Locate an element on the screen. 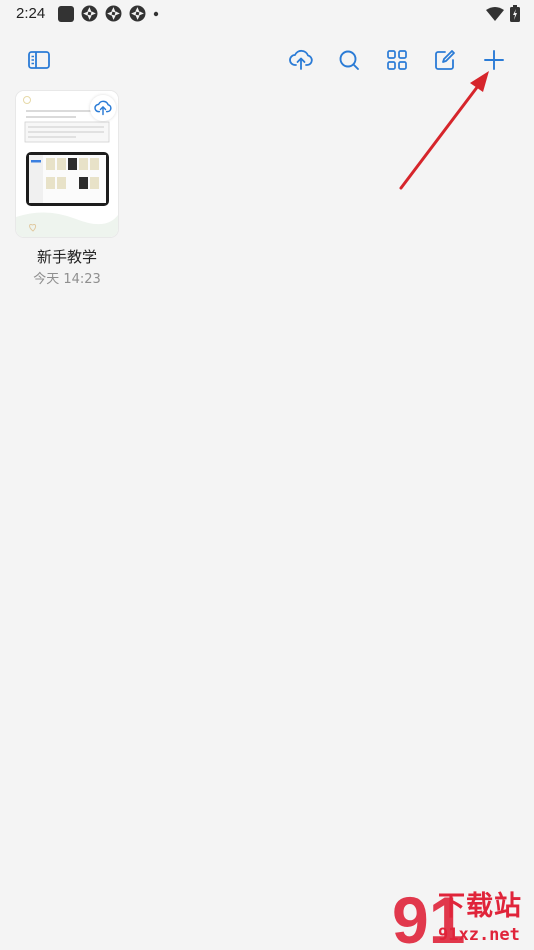 The height and width of the screenshot is (950, 534). new-note-button is located at coordinates (445, 60).